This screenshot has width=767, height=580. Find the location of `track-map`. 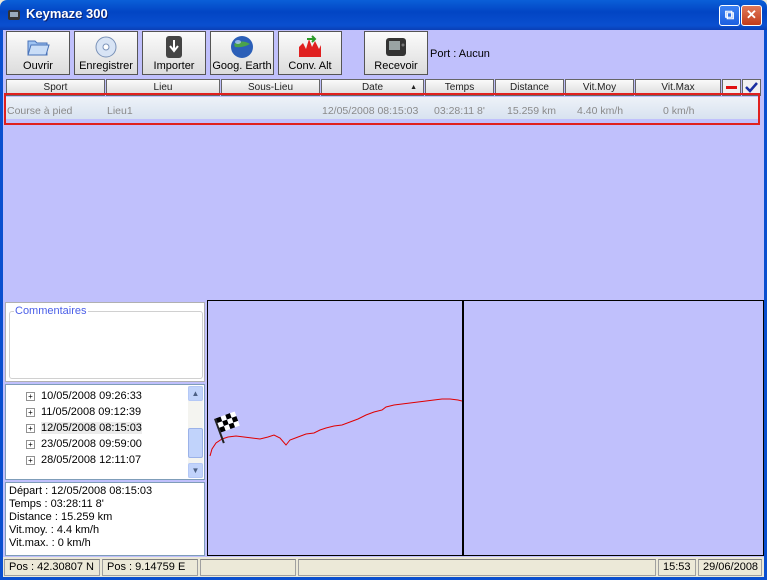

track-map is located at coordinates (336, 427).